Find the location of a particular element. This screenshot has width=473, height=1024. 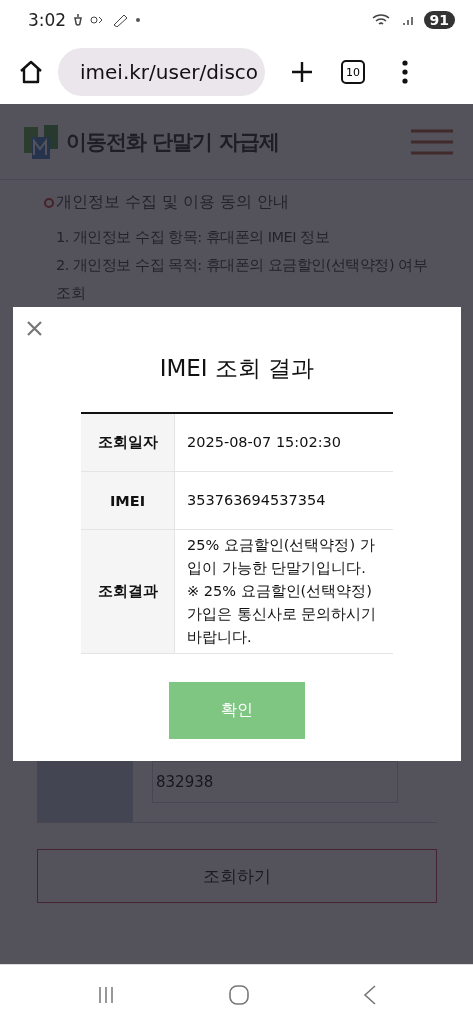

plug-icon is located at coordinates (78, 19).